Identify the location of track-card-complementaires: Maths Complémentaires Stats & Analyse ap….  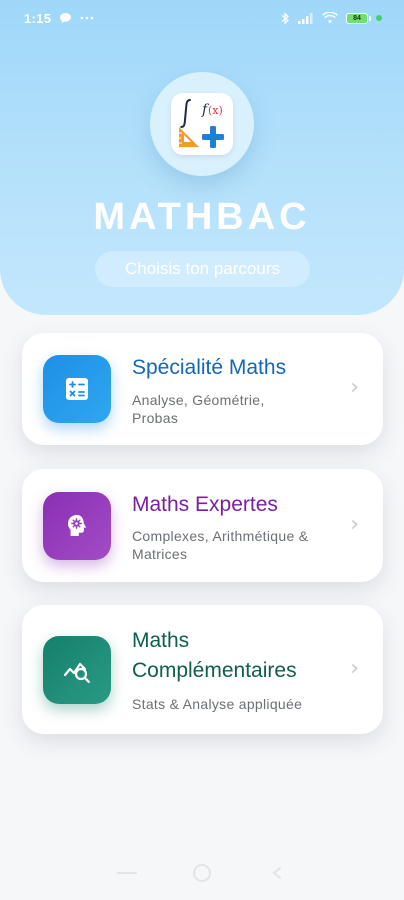
(202, 669).